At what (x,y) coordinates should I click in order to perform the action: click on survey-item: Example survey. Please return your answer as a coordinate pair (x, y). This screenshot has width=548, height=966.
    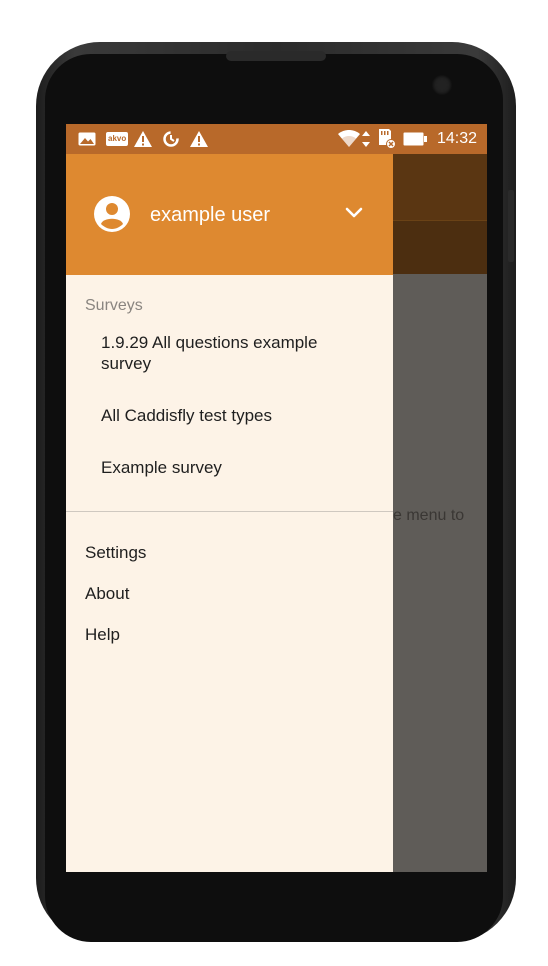
    Looking at the image, I should click on (226, 467).